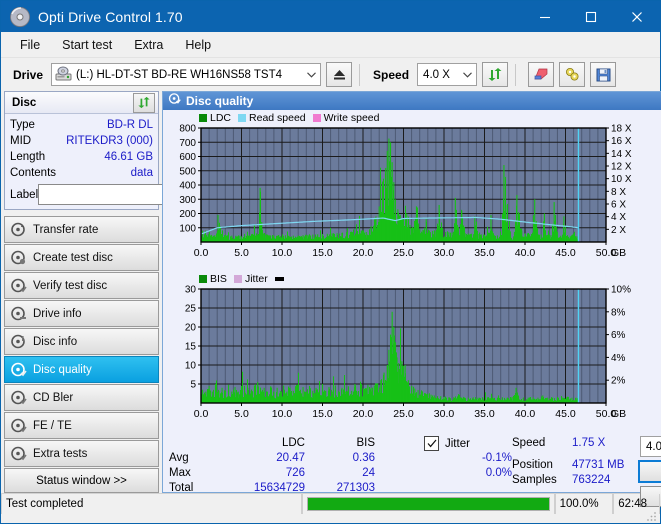  Describe the element at coordinates (428, 504) in the screenshot. I see `progress-bar-cell` at that location.